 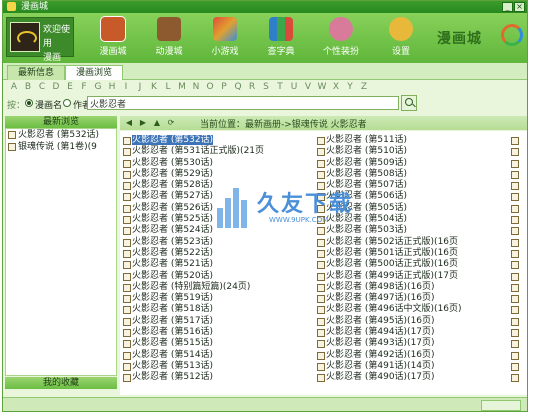 I want to click on back-icon: ◀, so click(x=129, y=123).